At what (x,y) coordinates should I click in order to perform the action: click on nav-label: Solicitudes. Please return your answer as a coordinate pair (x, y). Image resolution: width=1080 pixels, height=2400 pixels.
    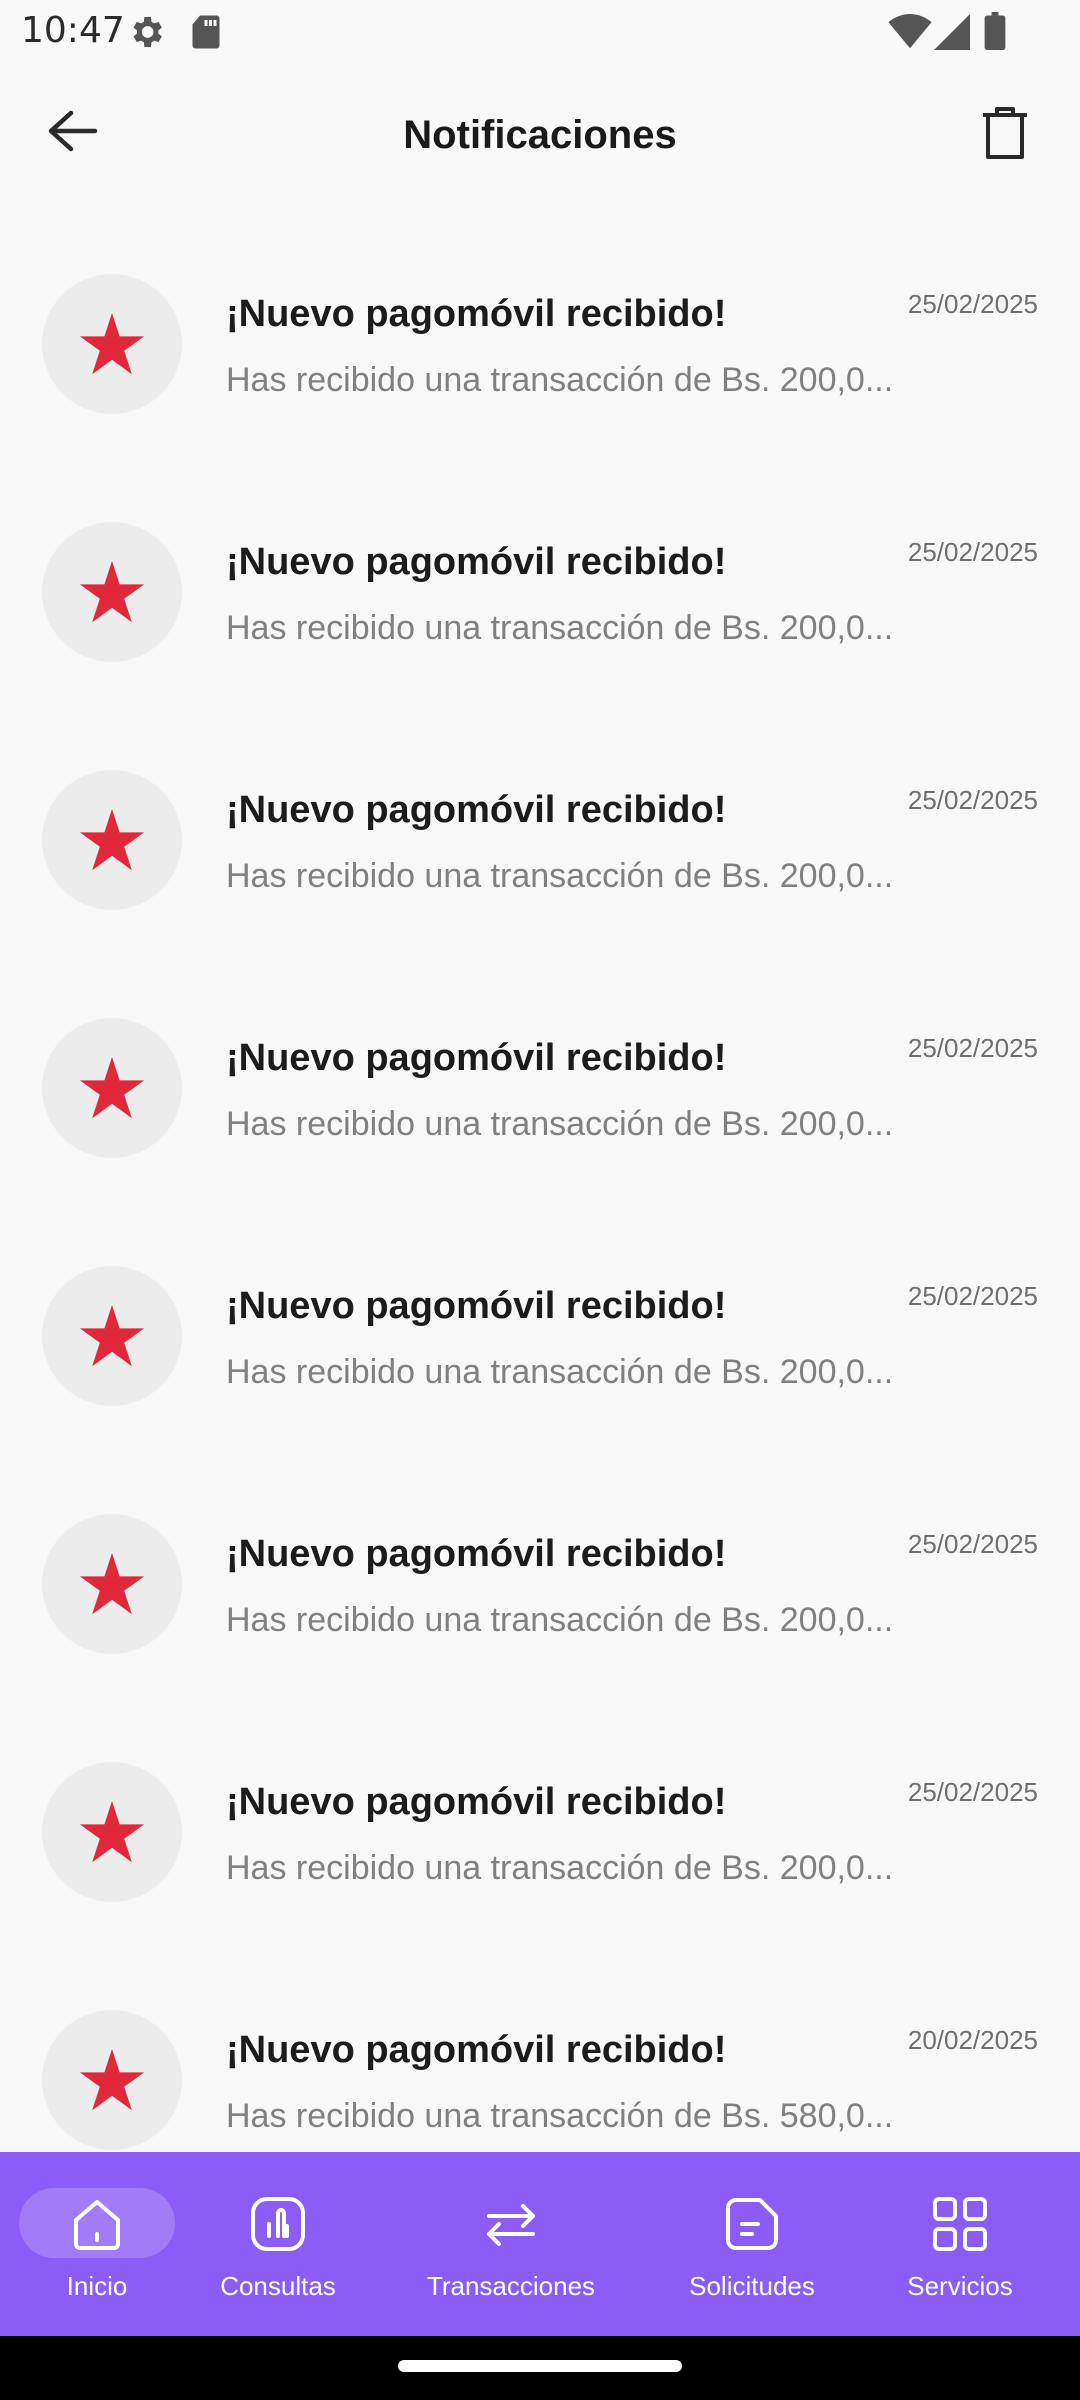
    Looking at the image, I should click on (752, 2286).